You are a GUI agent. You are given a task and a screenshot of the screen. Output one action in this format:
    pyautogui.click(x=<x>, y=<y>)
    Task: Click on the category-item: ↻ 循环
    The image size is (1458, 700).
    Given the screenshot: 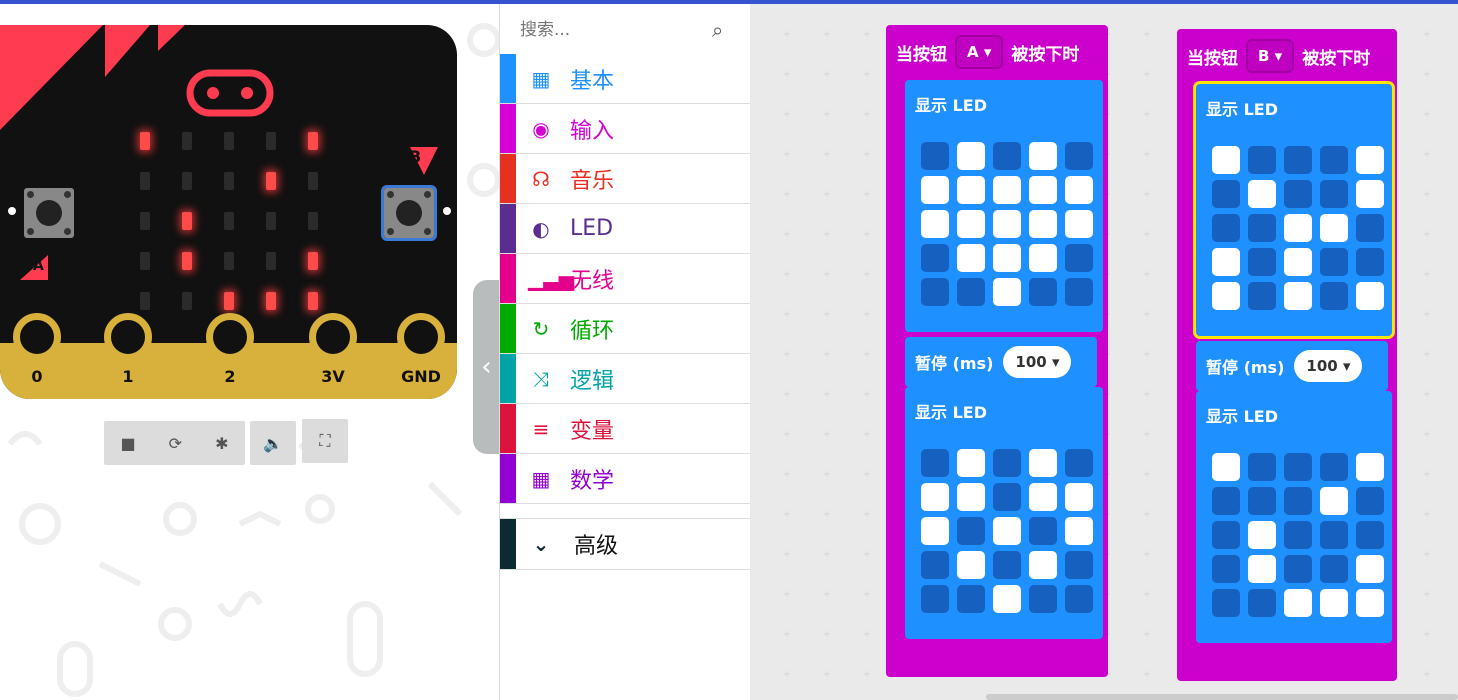 What is the action you would take?
    pyautogui.click(x=625, y=329)
    